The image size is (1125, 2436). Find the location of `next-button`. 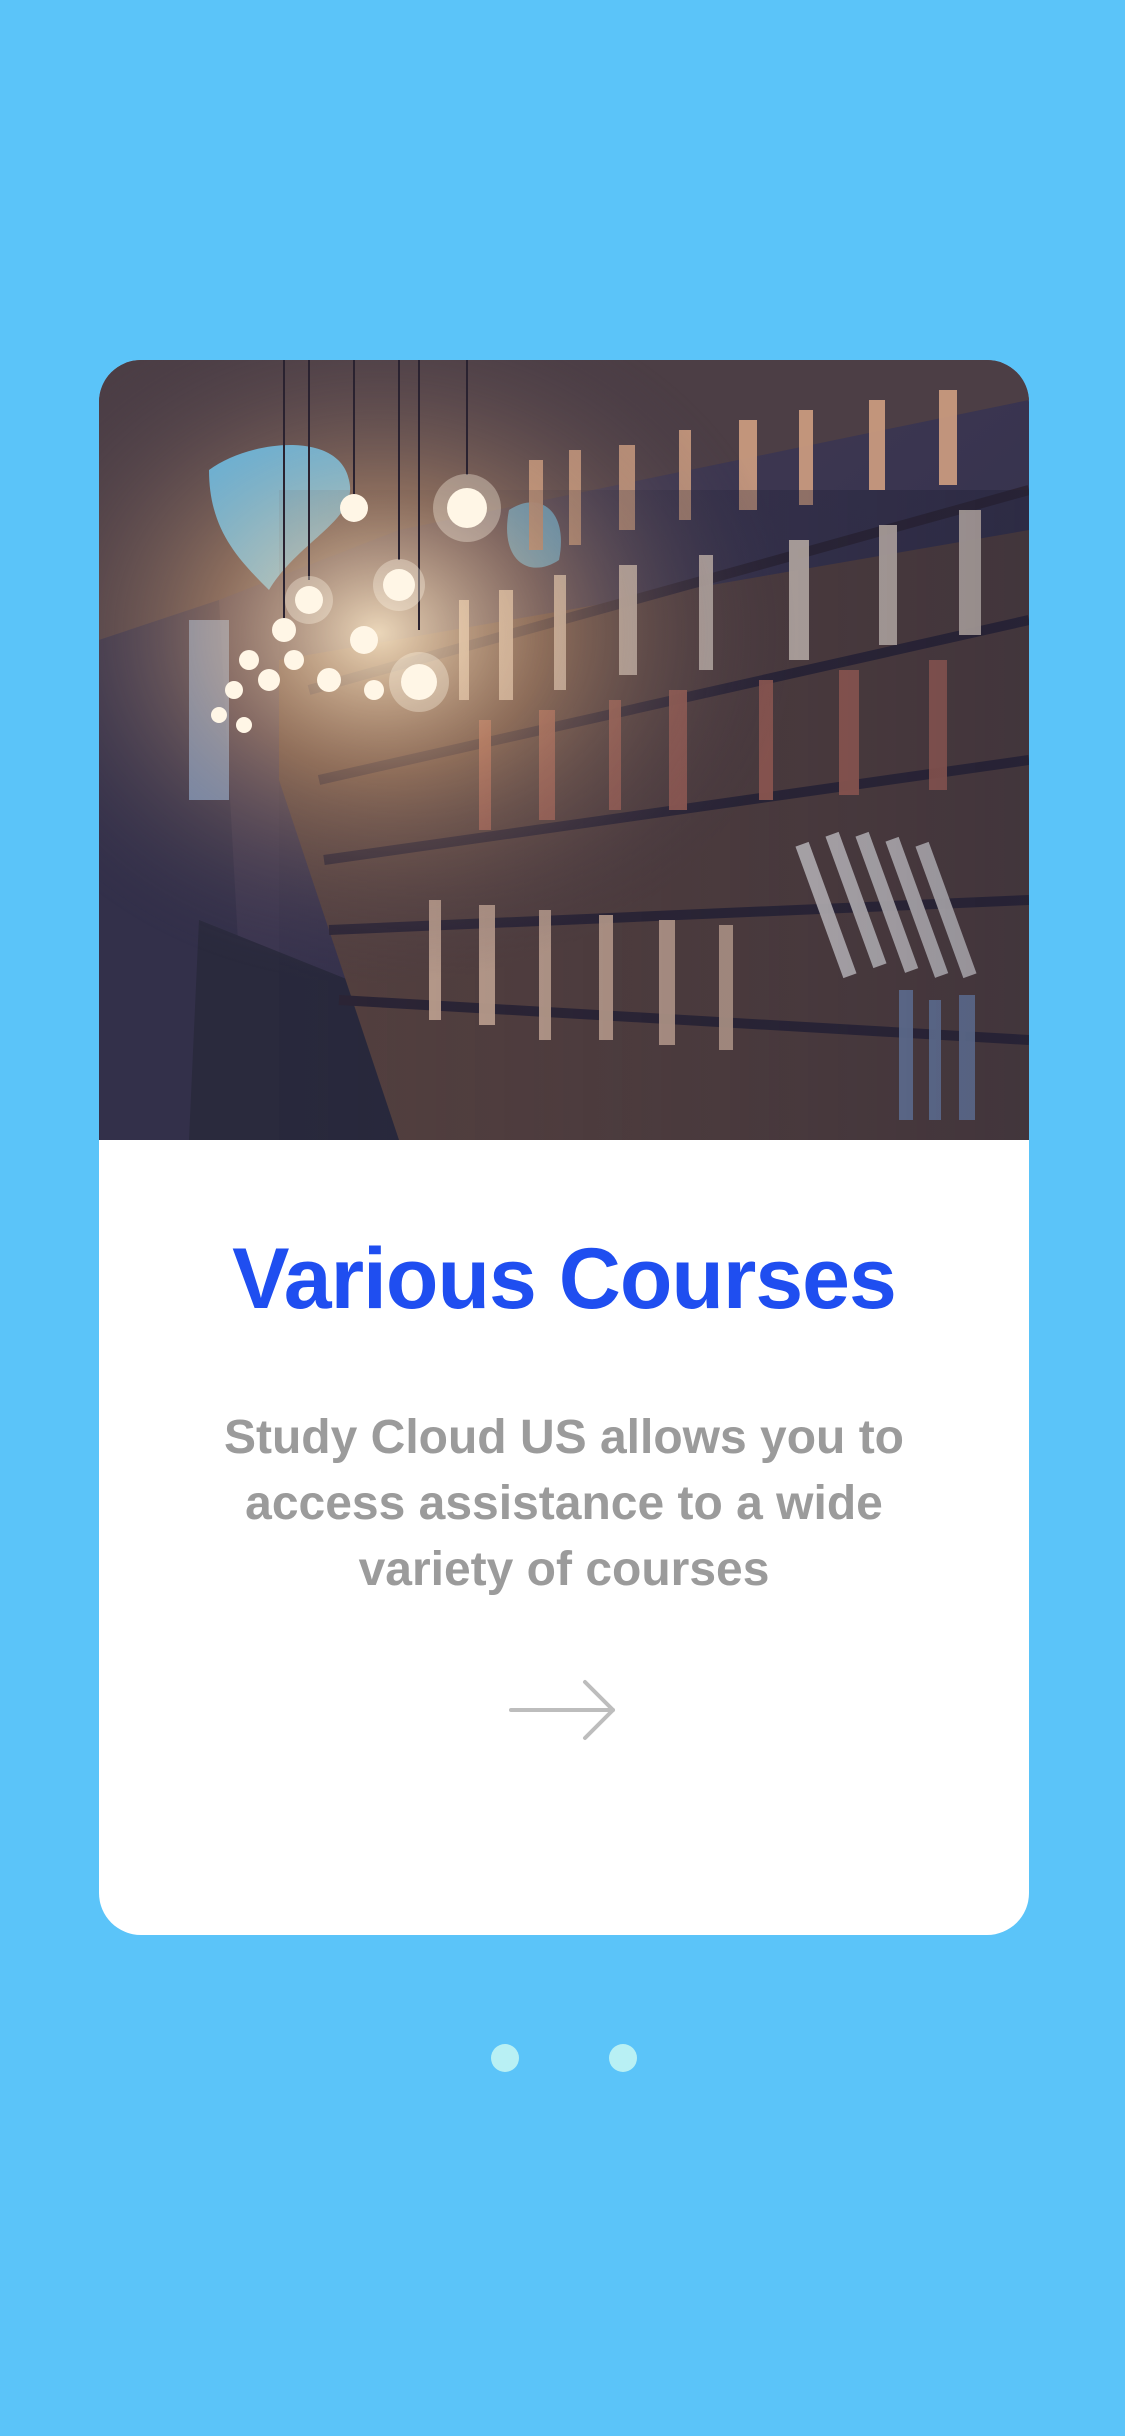

next-button is located at coordinates (564, 1710).